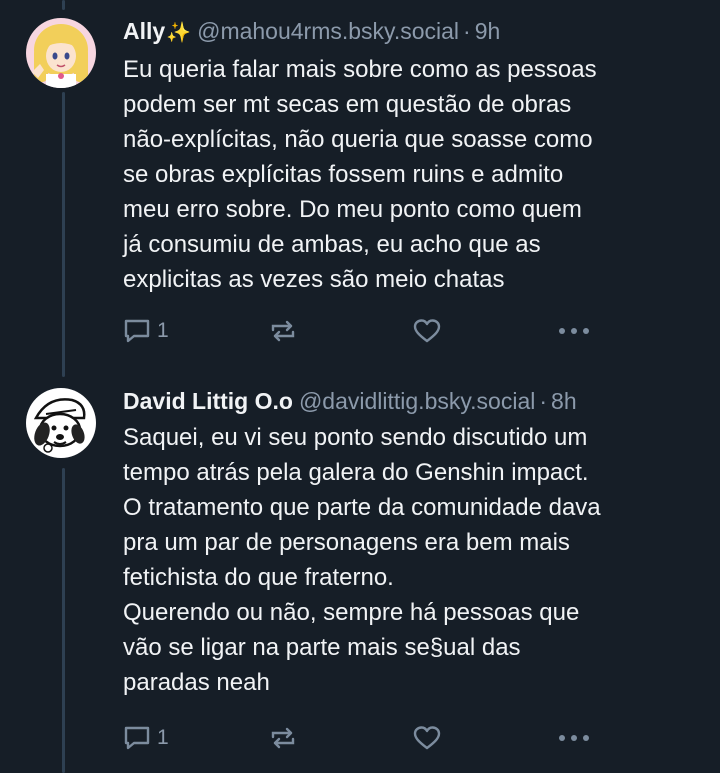 The width and height of the screenshot is (720, 773). I want to click on post-header: Ally✨ @mahou4rms.bsky.social · 9h, so click(407, 32).